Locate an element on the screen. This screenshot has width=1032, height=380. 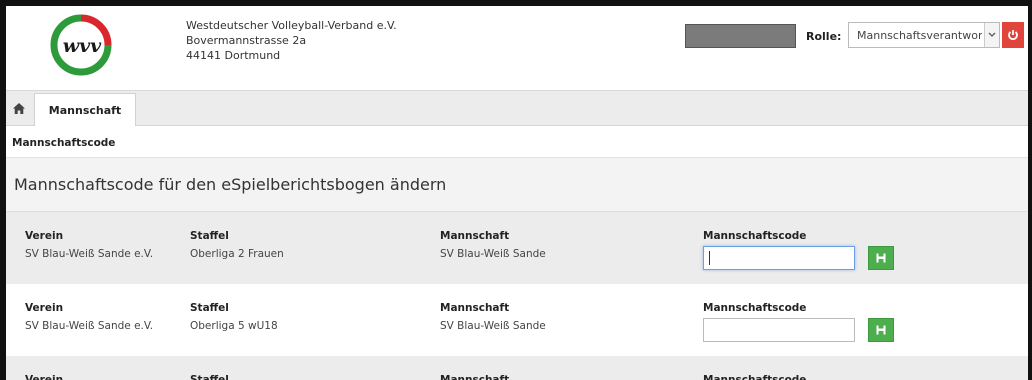
svg-text: wvv is located at coordinates (82, 46).